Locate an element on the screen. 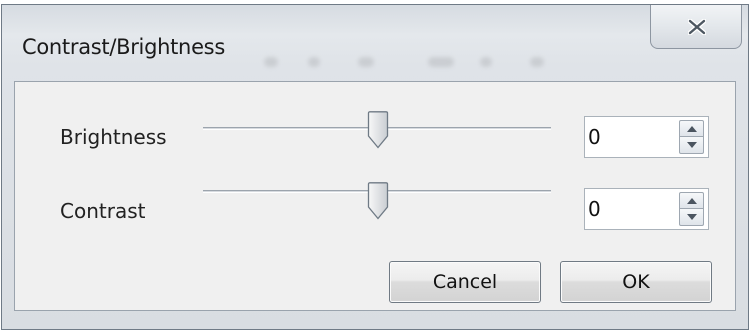  brightness-slider-thumb is located at coordinates (378, 130).